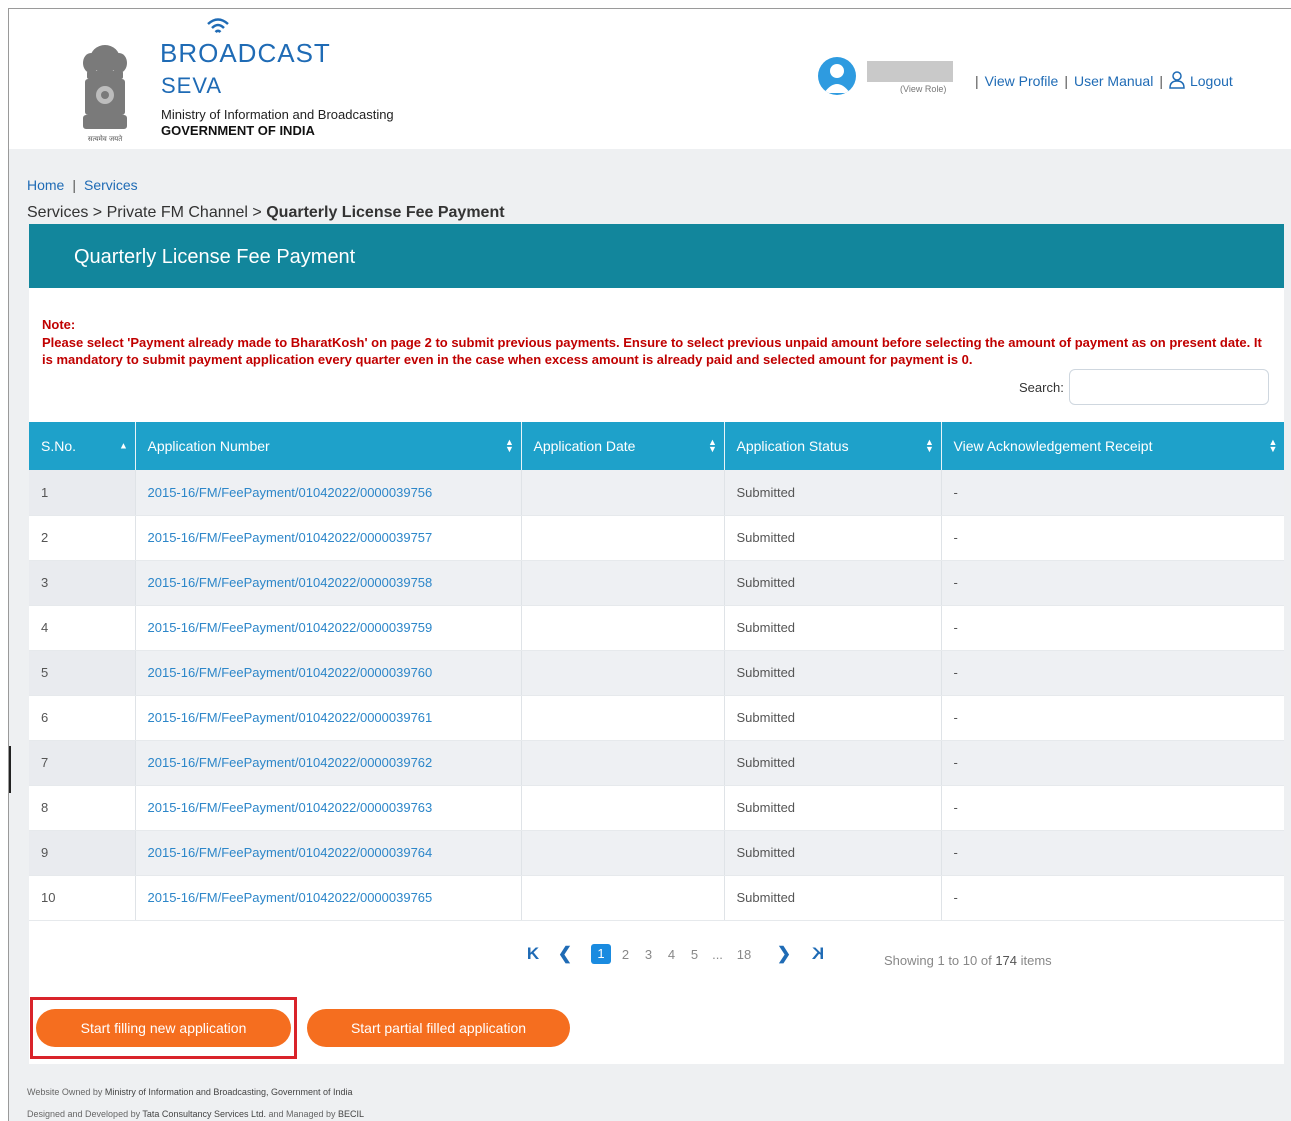  I want to click on national-emblem-icon: सत्यमेव जयते, so click(105, 94).